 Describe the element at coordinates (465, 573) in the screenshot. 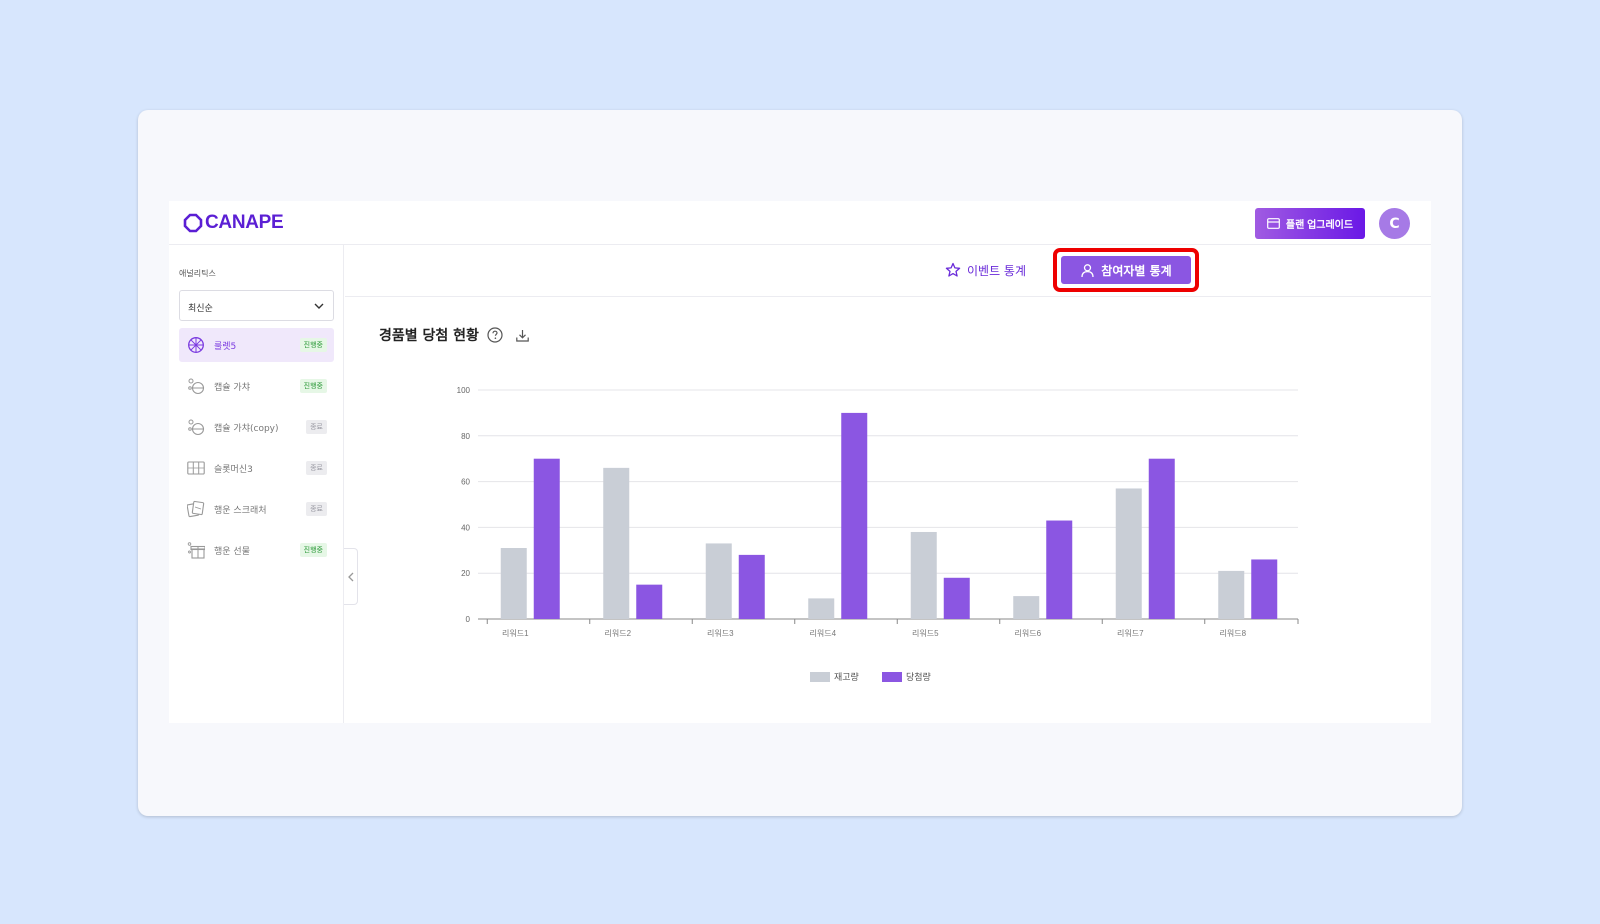

I see `y-tick-label: 20` at that location.